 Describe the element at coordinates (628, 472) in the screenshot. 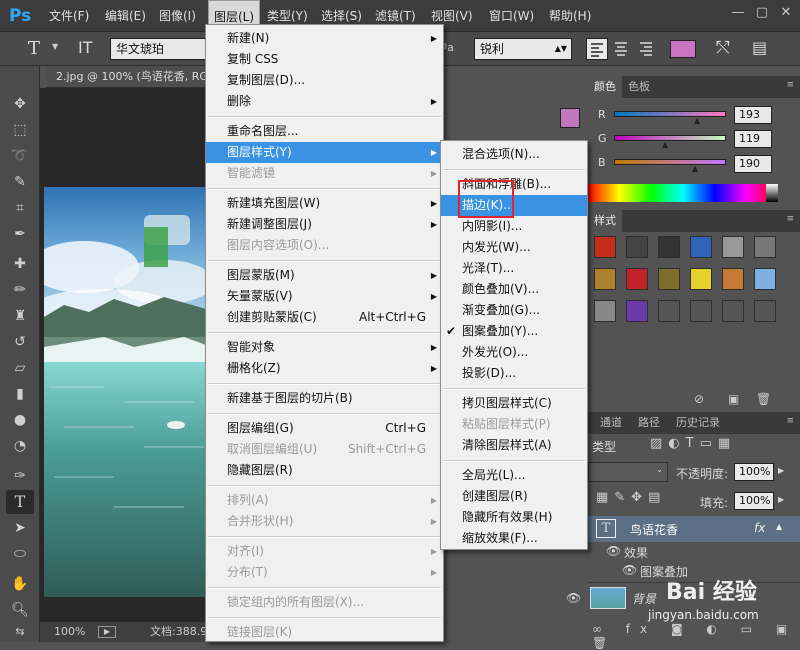

I see `blend-mode-select: ⌄` at that location.